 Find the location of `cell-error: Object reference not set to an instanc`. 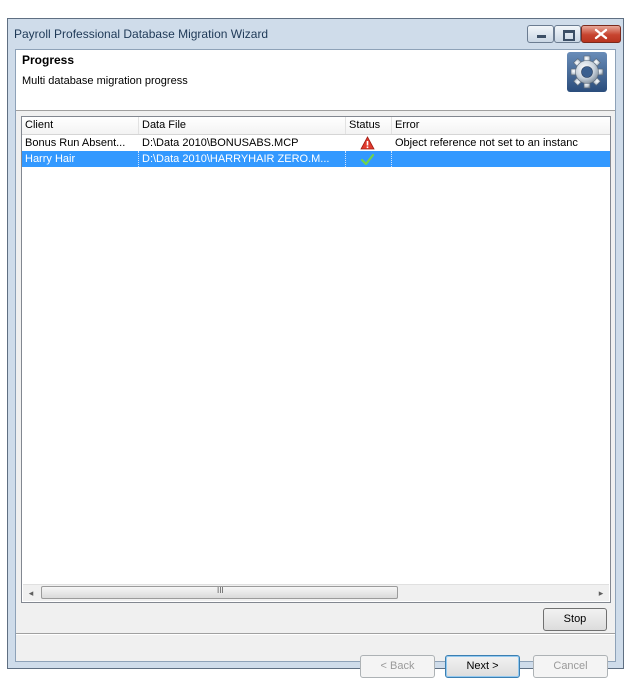

cell-error: Object reference not set to an instanc is located at coordinates (486, 143).